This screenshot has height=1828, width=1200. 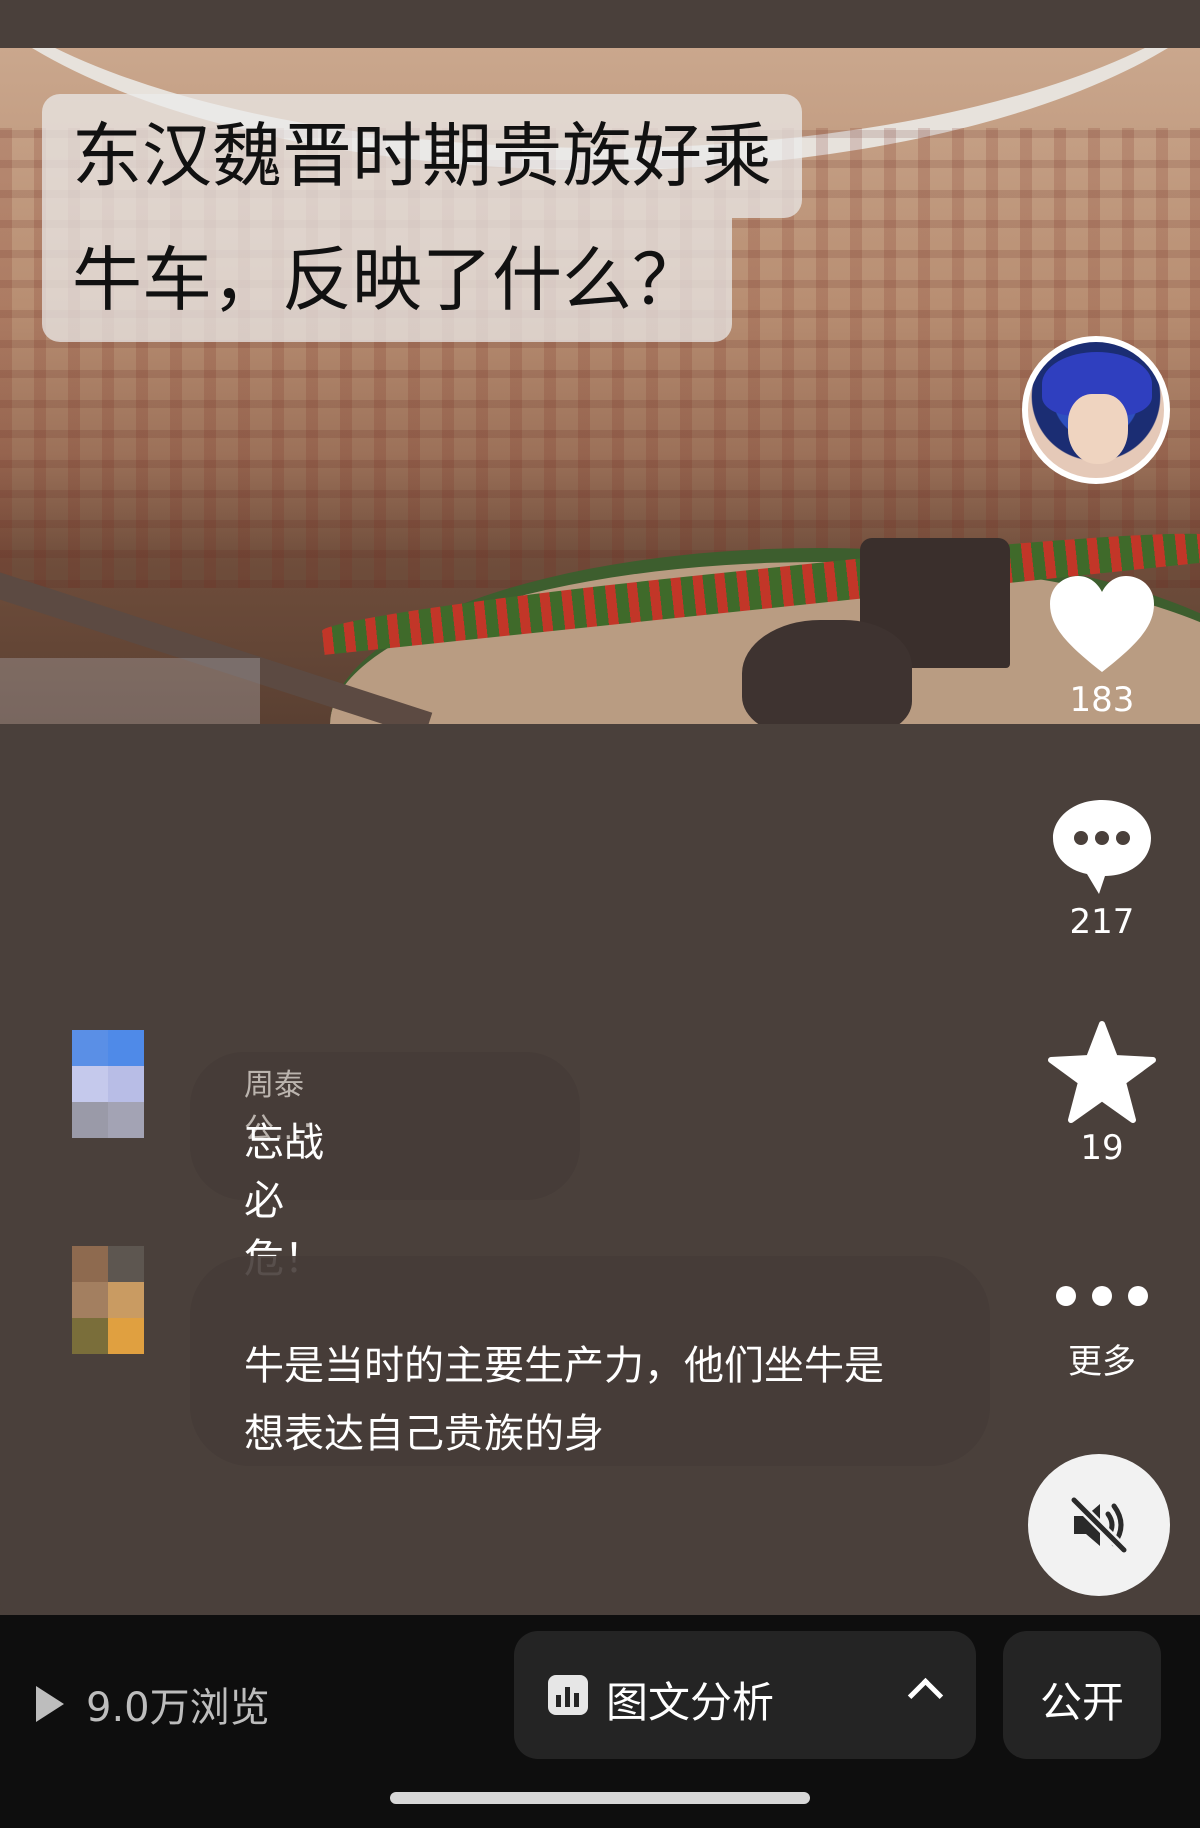 I want to click on like-count: 183, so click(x=1102, y=700).